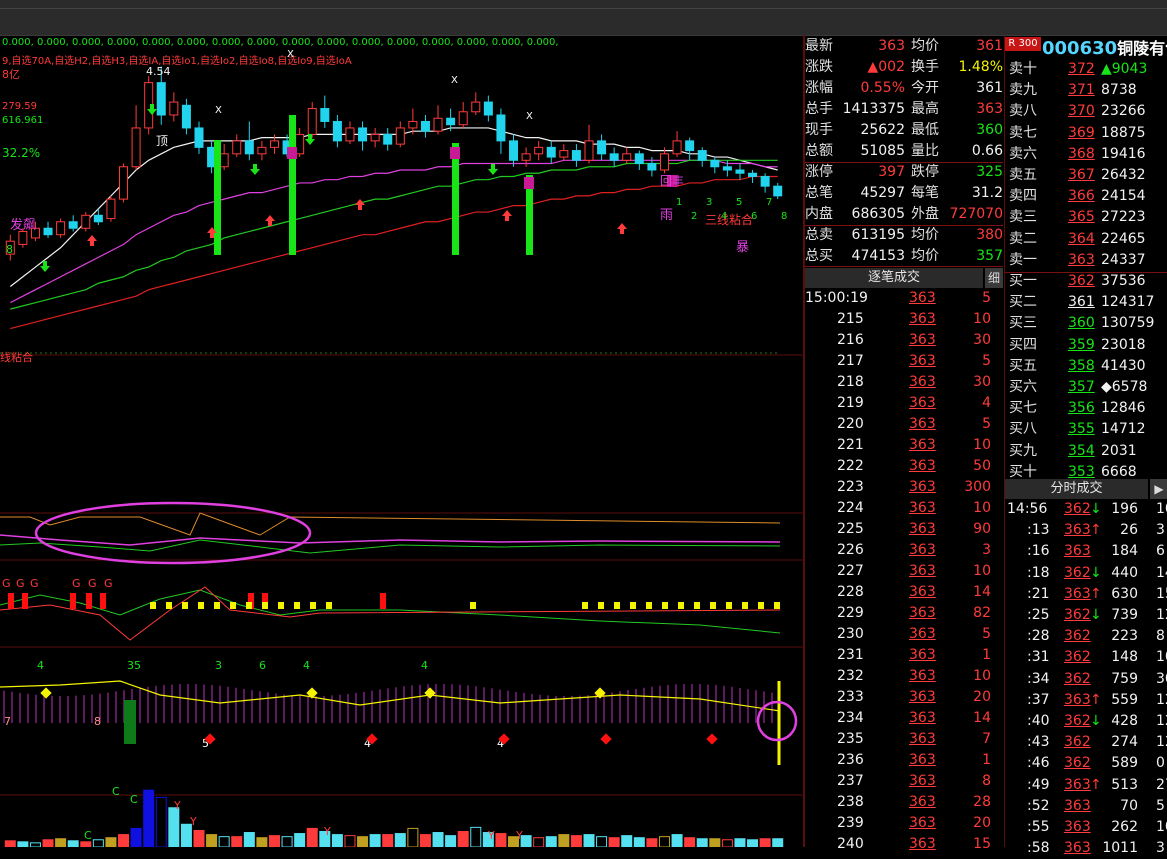  Describe the element at coordinates (1086, 70) in the screenshot. I see `ask-row: 卖十 372 ▲9043` at that location.